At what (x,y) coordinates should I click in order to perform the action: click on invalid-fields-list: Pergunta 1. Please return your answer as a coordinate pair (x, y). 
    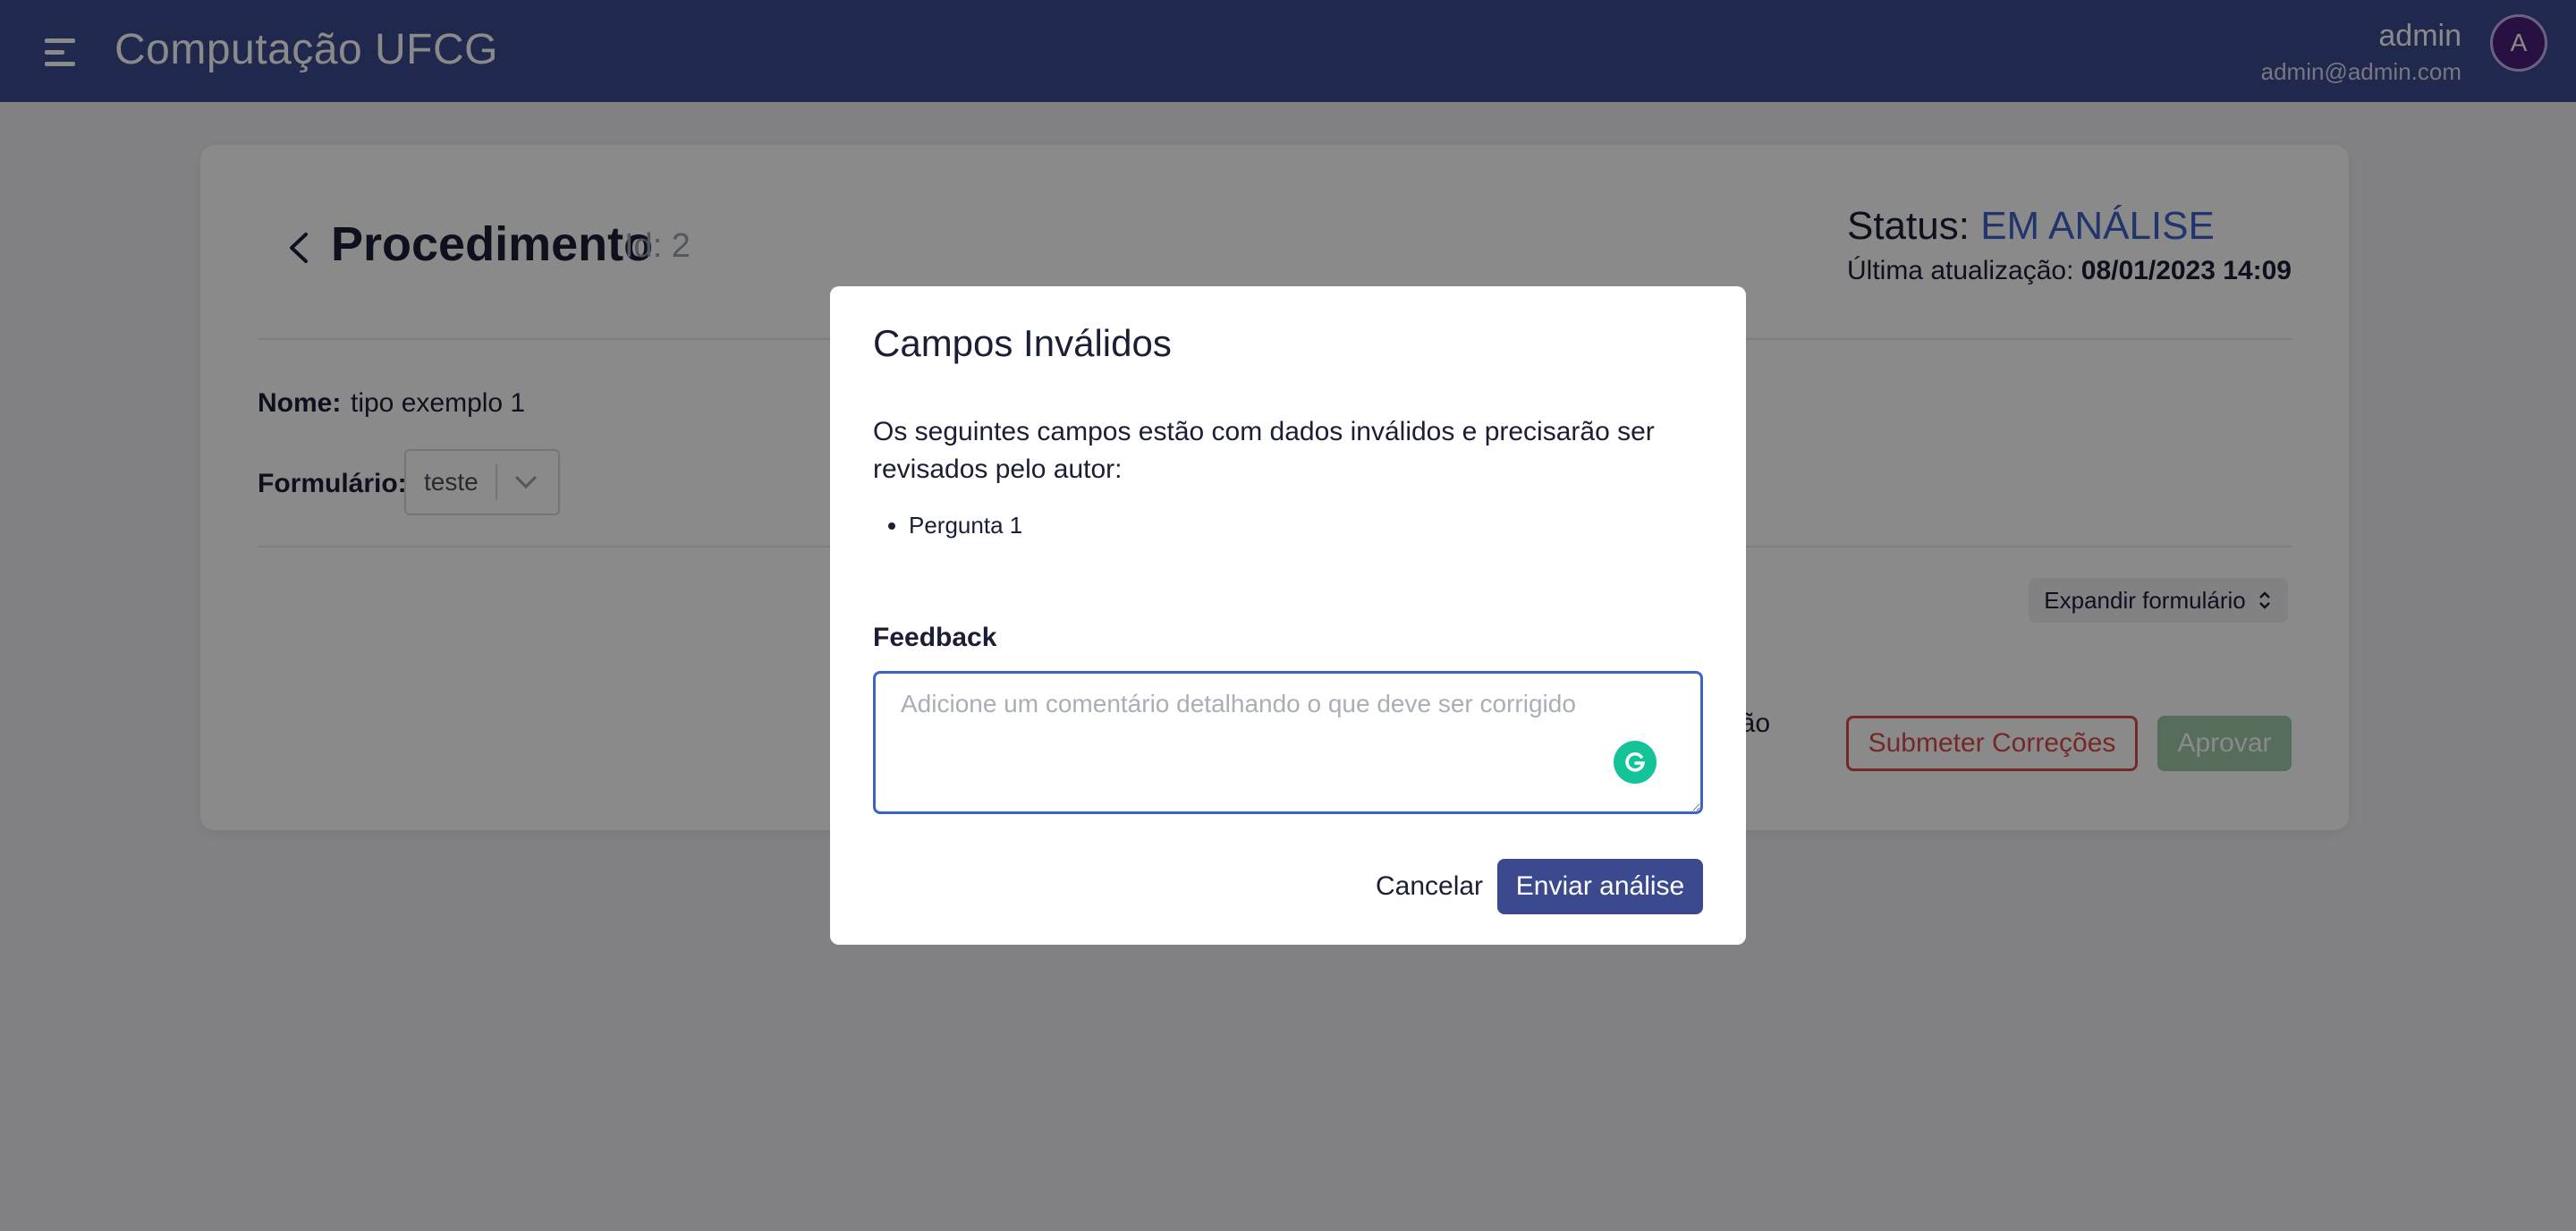
    Looking at the image, I should click on (965, 525).